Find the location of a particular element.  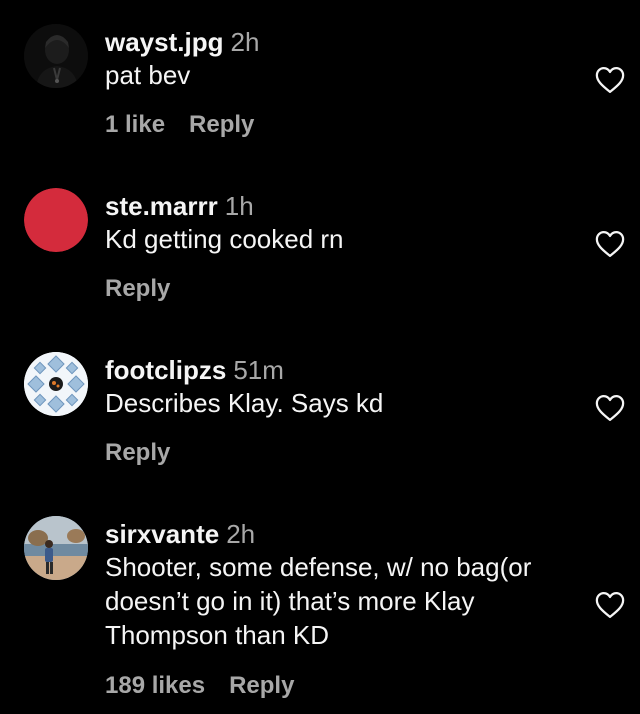

like-count: 1 like is located at coordinates (135, 125).